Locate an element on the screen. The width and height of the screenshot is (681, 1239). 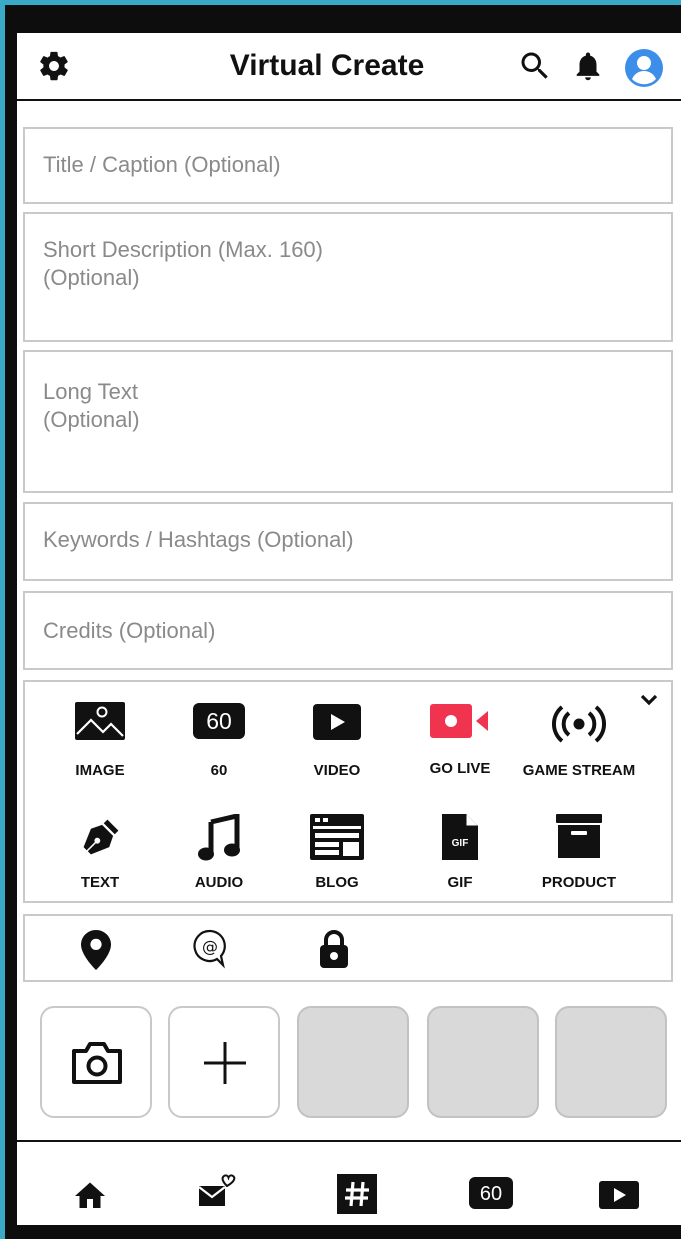
camera-tile is located at coordinates (96, 1062).